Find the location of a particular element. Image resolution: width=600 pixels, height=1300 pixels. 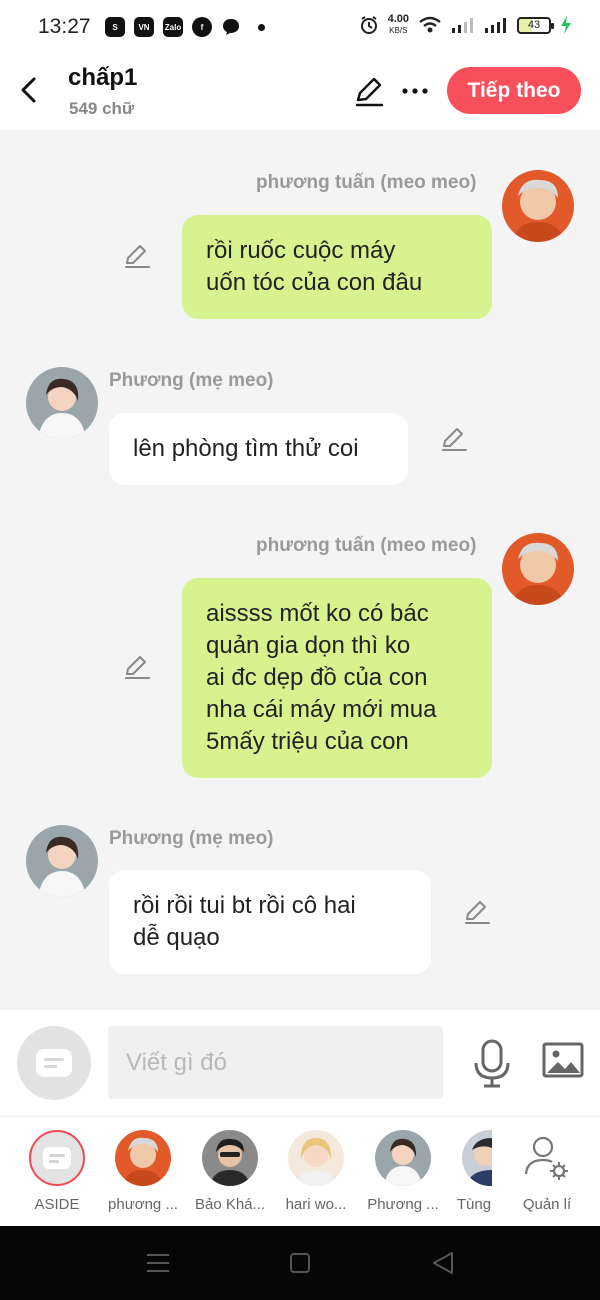

word-count: 549 chữ is located at coordinates (102, 108).